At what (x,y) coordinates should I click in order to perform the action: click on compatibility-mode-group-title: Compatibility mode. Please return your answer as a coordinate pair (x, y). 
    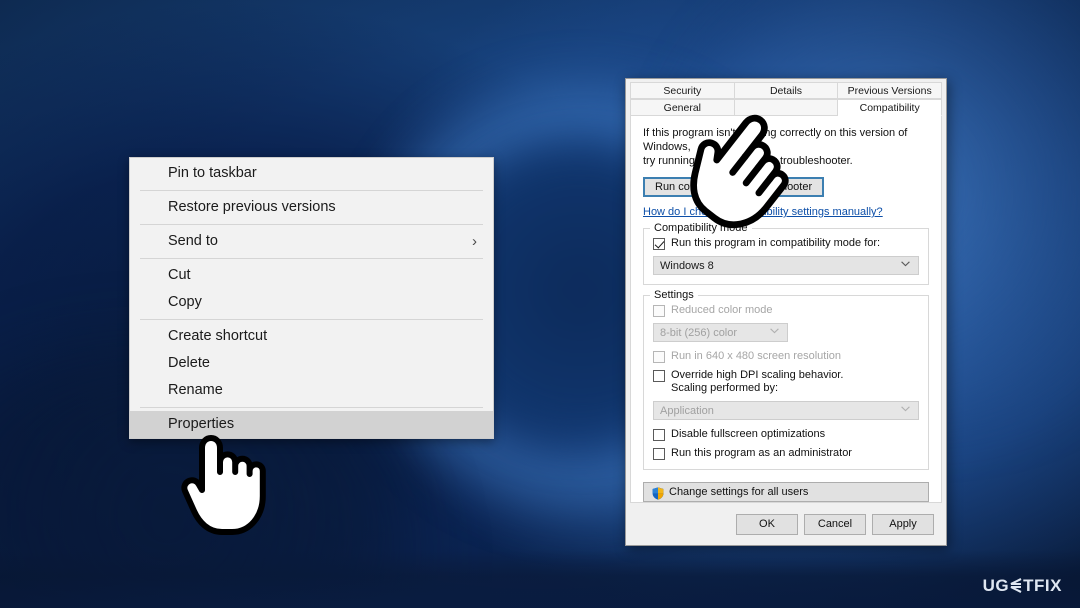
    Looking at the image, I should click on (701, 228).